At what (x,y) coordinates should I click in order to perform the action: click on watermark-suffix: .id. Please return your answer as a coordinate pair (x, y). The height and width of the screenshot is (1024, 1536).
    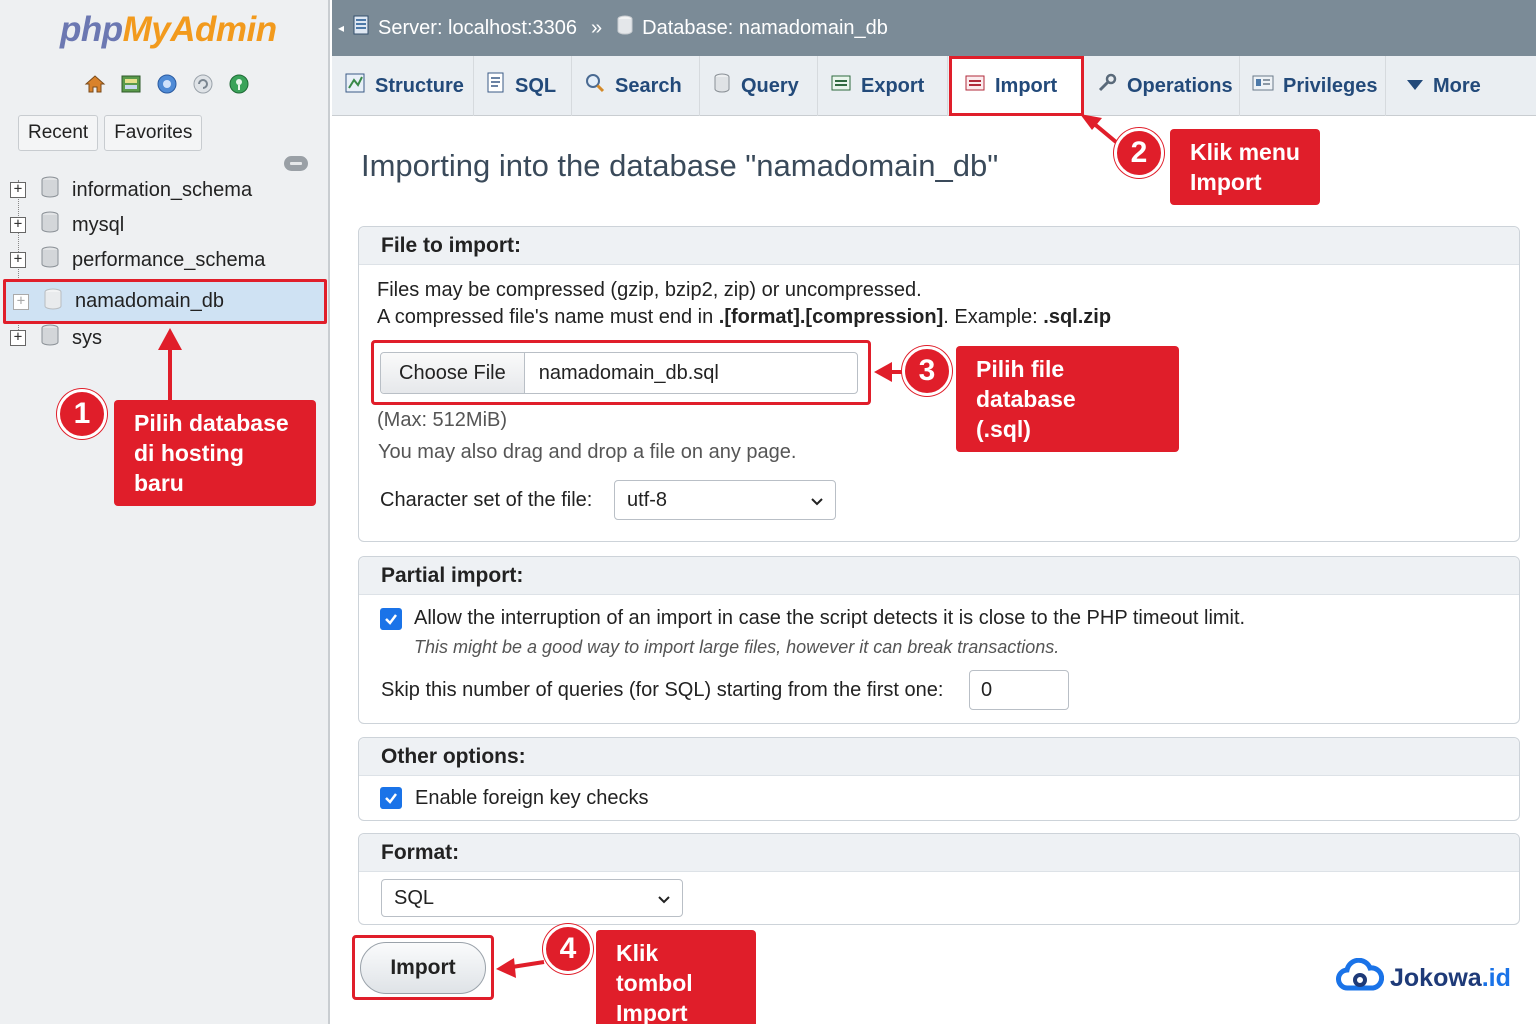
    Looking at the image, I should click on (1496, 978).